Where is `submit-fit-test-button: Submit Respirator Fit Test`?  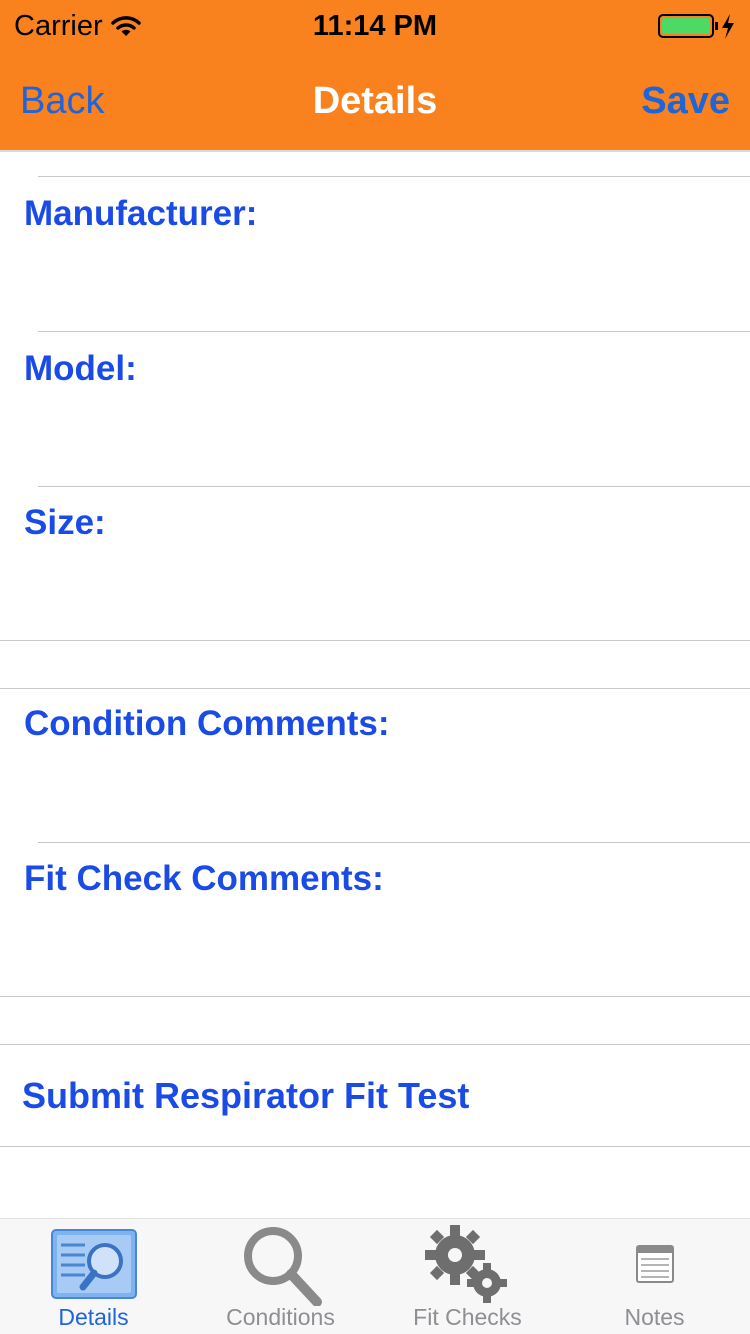
submit-fit-test-button: Submit Respirator Fit Test is located at coordinates (245, 1096).